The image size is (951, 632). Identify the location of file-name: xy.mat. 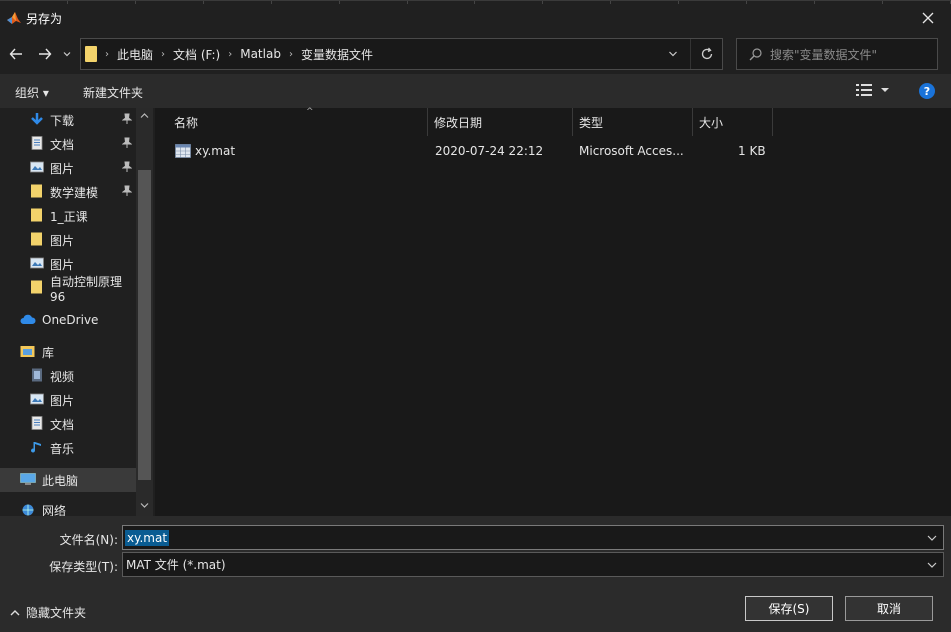
(215, 151).